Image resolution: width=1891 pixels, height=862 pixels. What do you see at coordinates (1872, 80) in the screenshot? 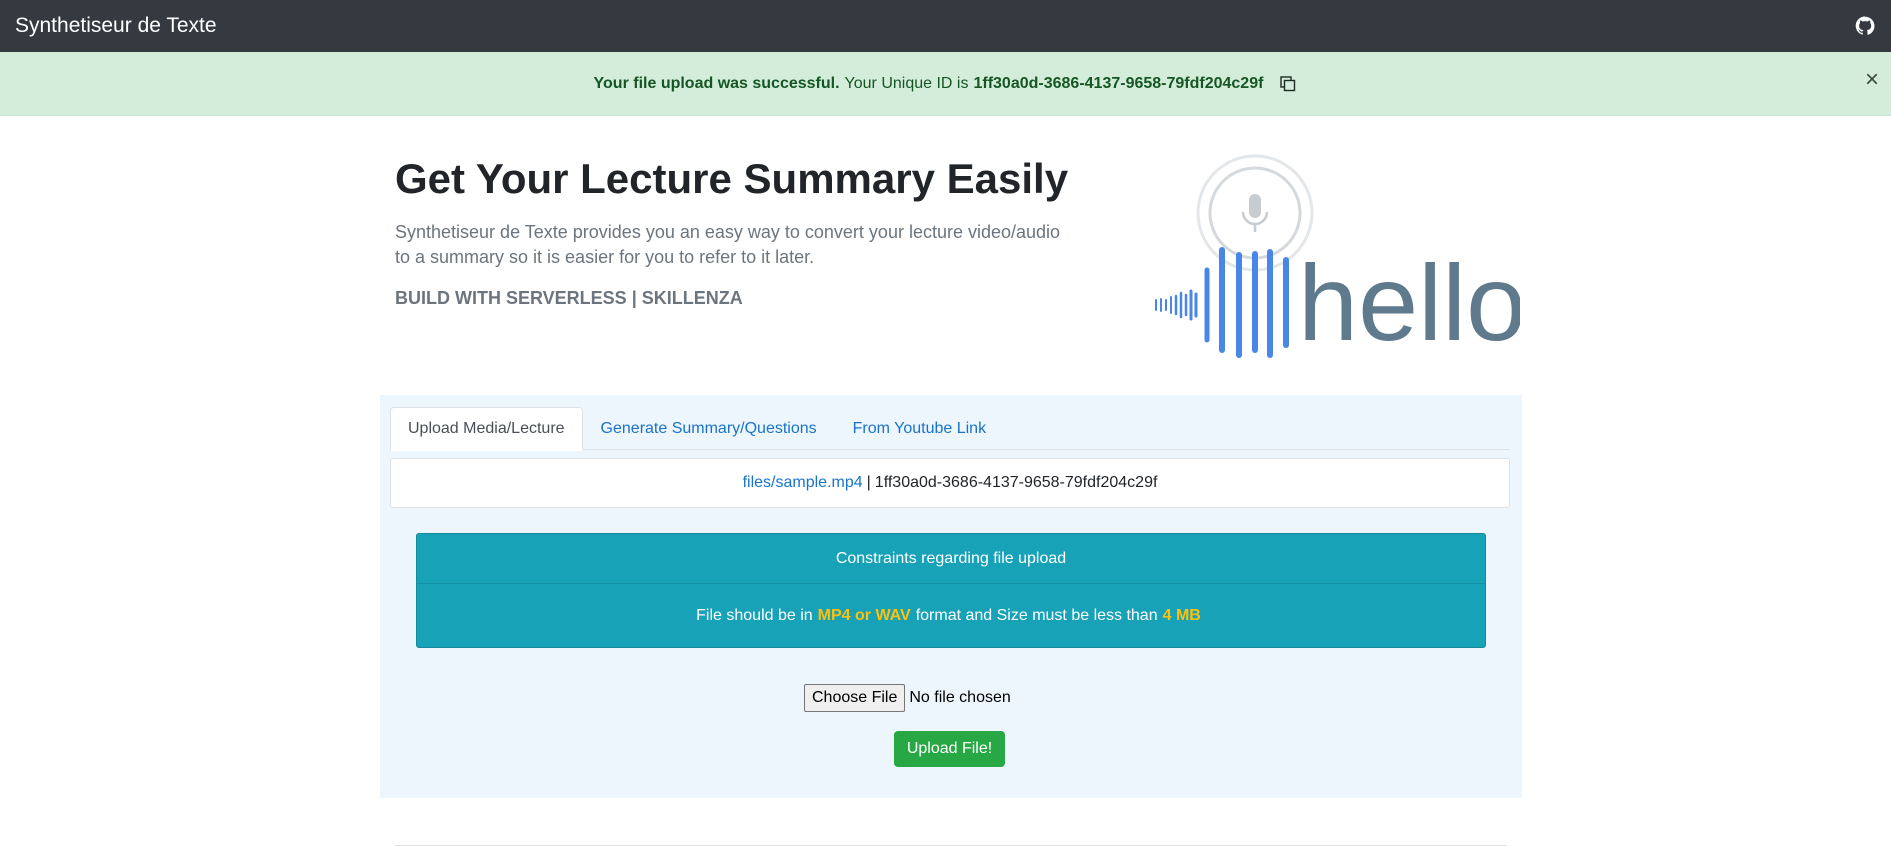
I see `alert-close-button: ×` at bounding box center [1872, 80].